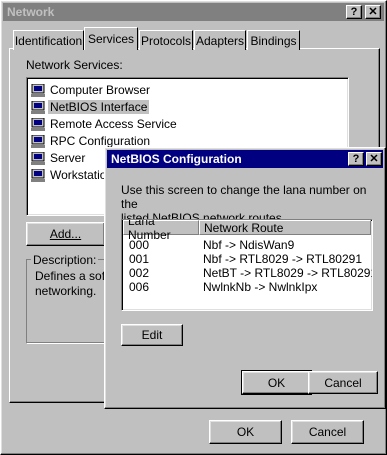  I want to click on cell-lana: 002, so click(139, 273).